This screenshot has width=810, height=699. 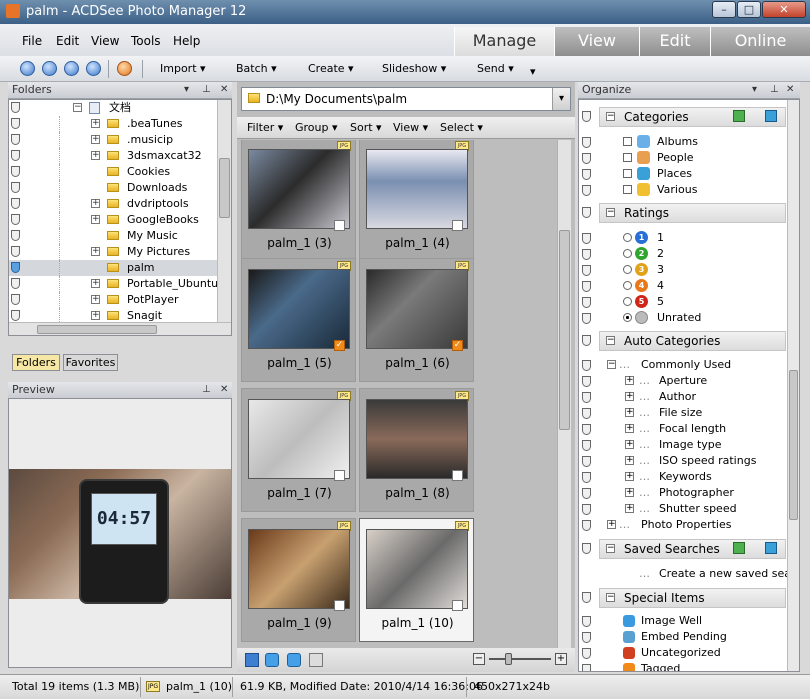 What do you see at coordinates (294, 660) in the screenshot?
I see `rotate-right-icon` at bounding box center [294, 660].